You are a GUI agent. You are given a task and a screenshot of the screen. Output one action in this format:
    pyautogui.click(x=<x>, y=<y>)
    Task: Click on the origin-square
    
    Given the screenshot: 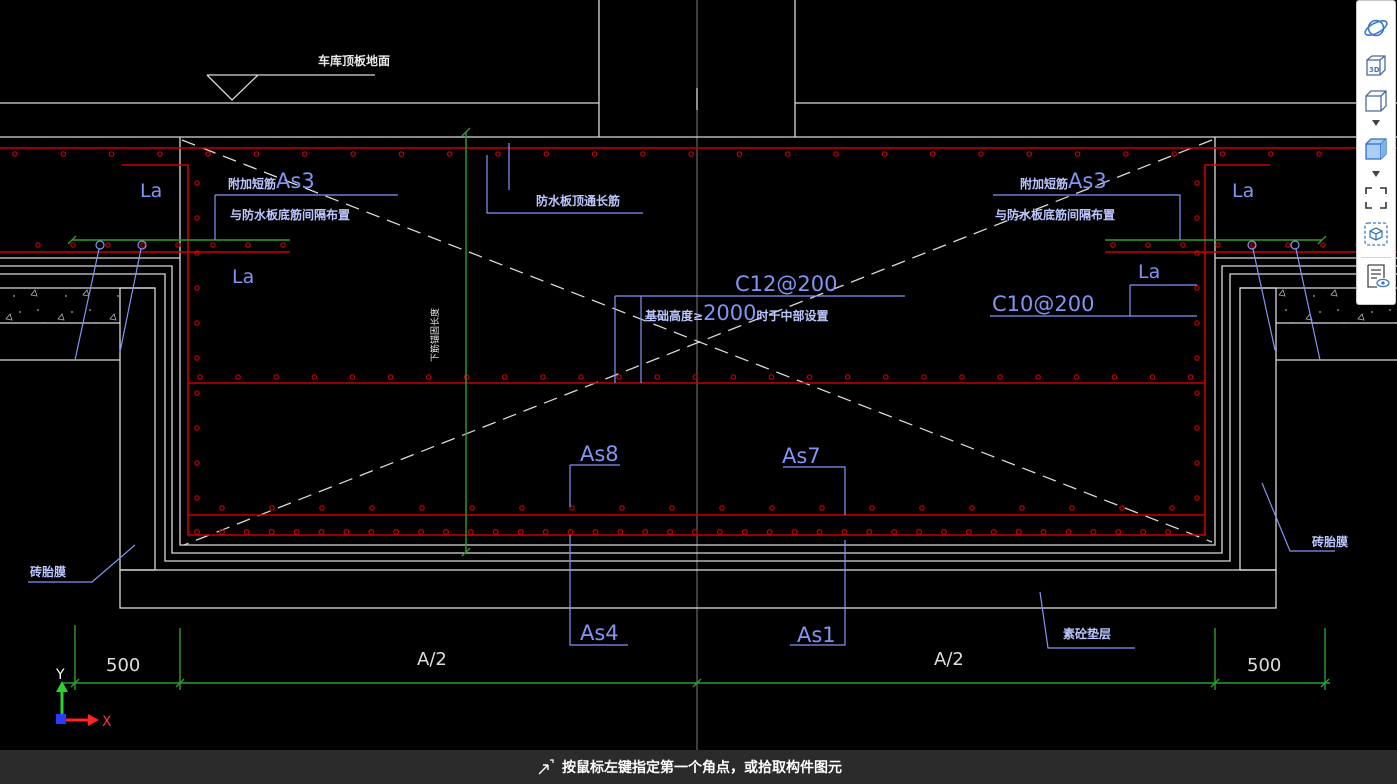 What is the action you would take?
    pyautogui.click(x=61, y=719)
    